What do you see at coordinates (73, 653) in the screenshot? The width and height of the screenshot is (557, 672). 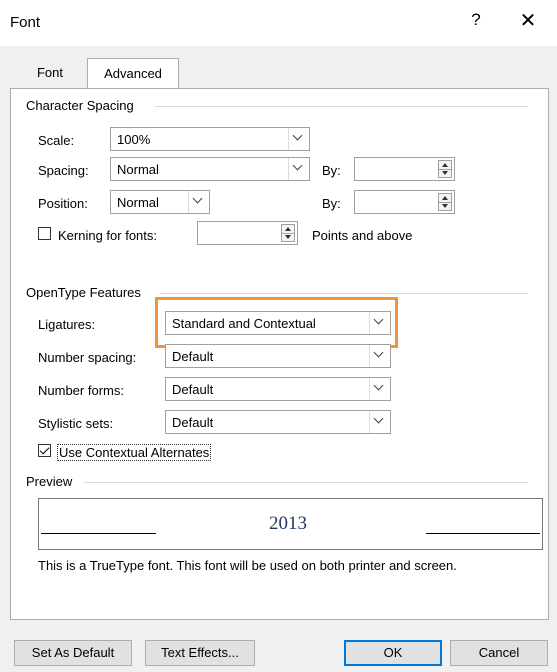 I see `set-as-default-button: Set As Default` at bounding box center [73, 653].